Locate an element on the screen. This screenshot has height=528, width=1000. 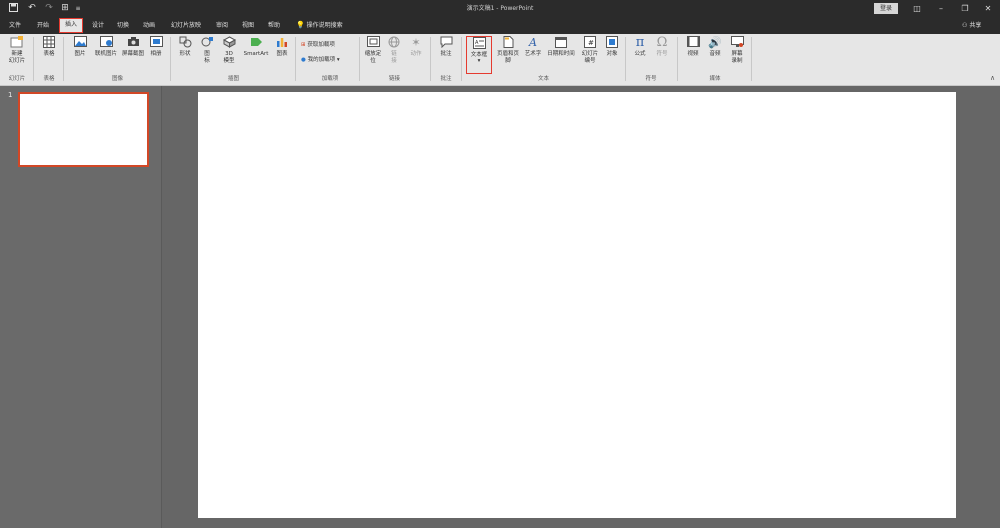
video-button: 视频 is located at coordinates (693, 47).